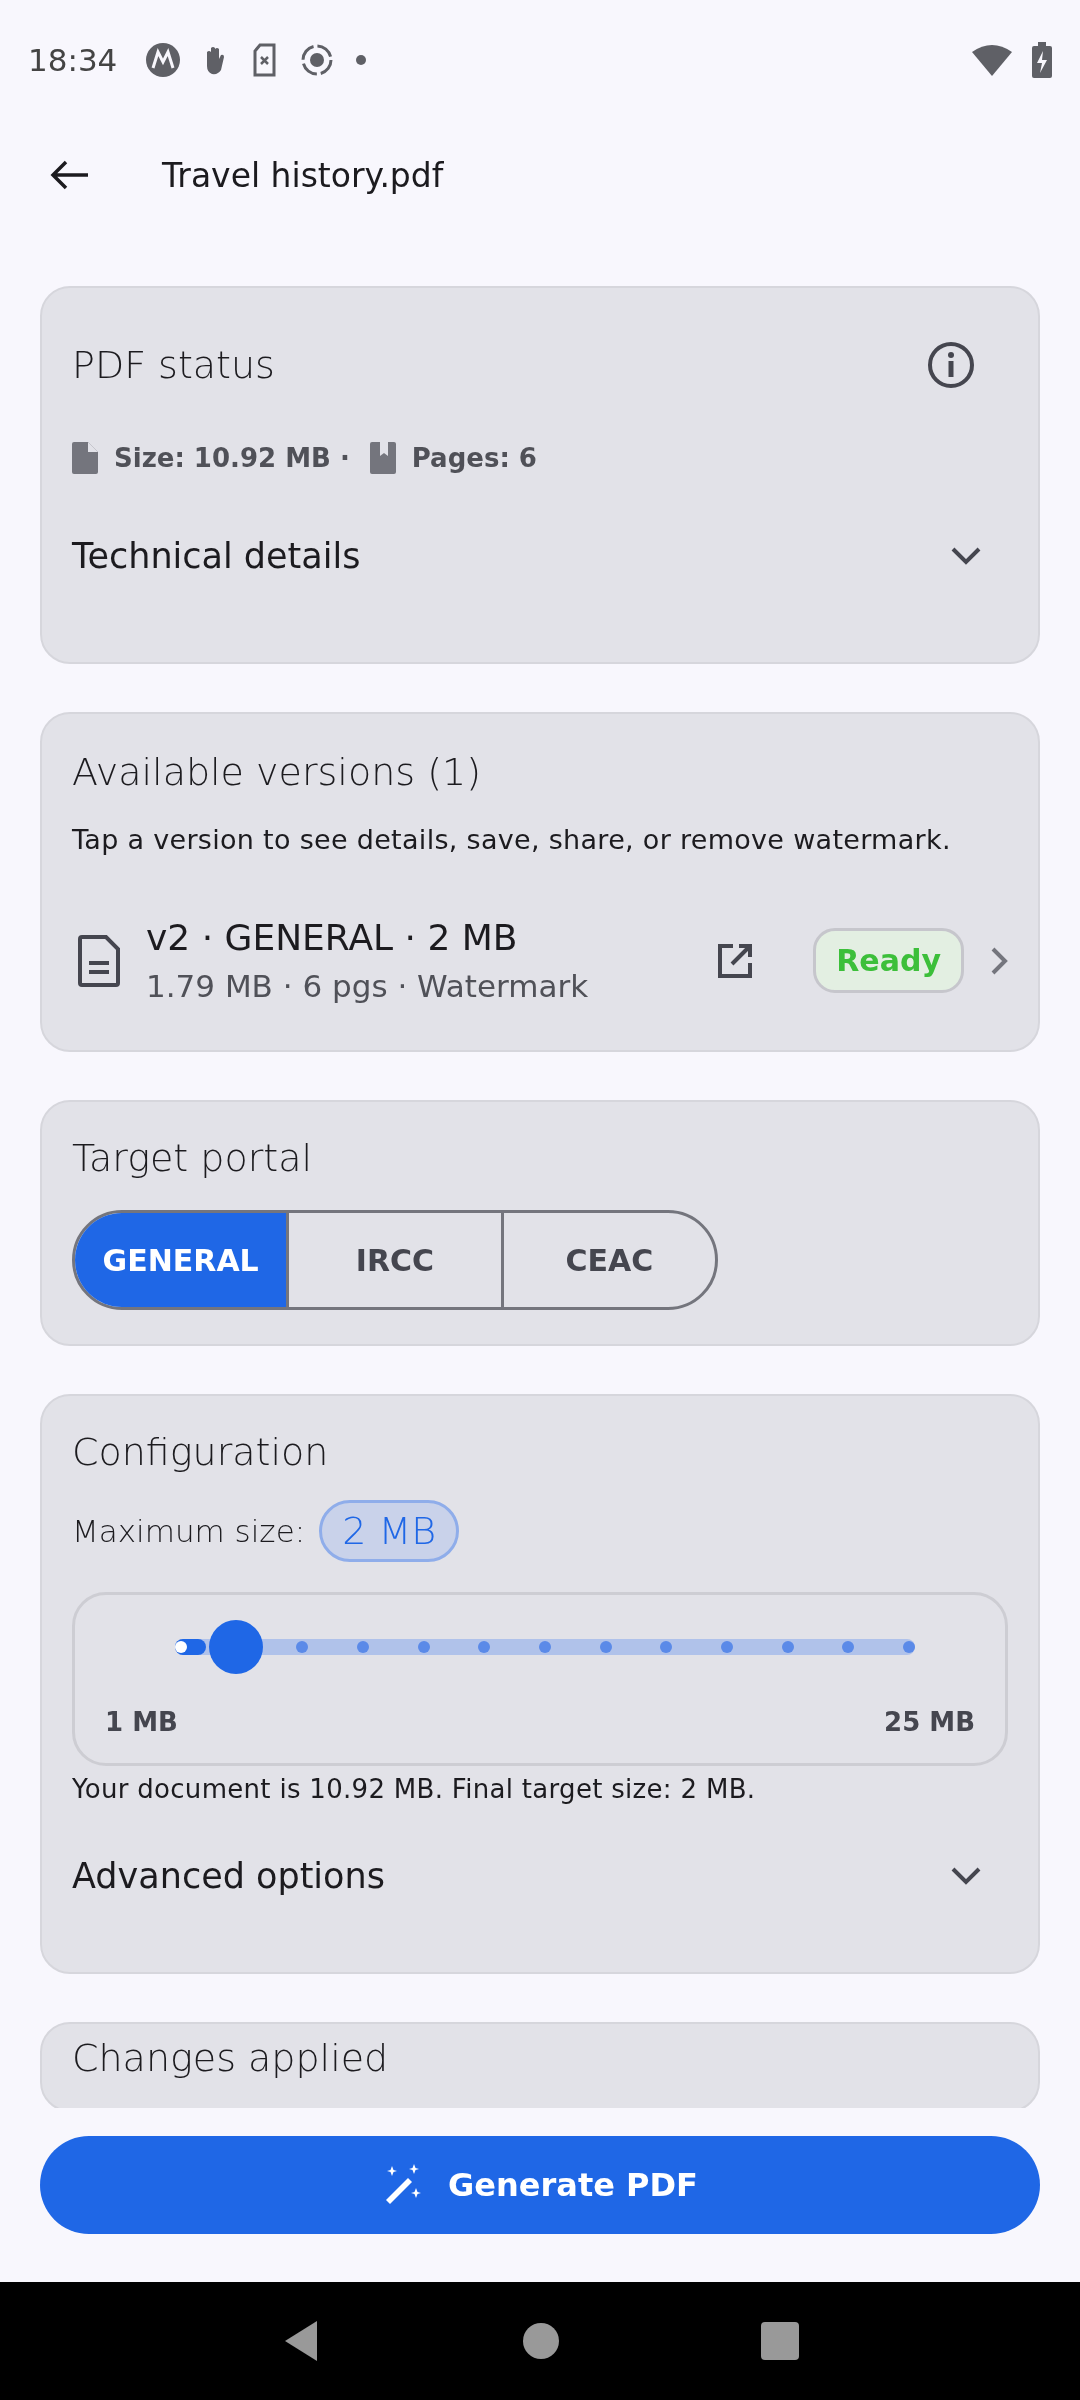 This screenshot has height=2400, width=1080. Describe the element at coordinates (540, 1876) in the screenshot. I see `advanced-options-row: Advanced options` at that location.